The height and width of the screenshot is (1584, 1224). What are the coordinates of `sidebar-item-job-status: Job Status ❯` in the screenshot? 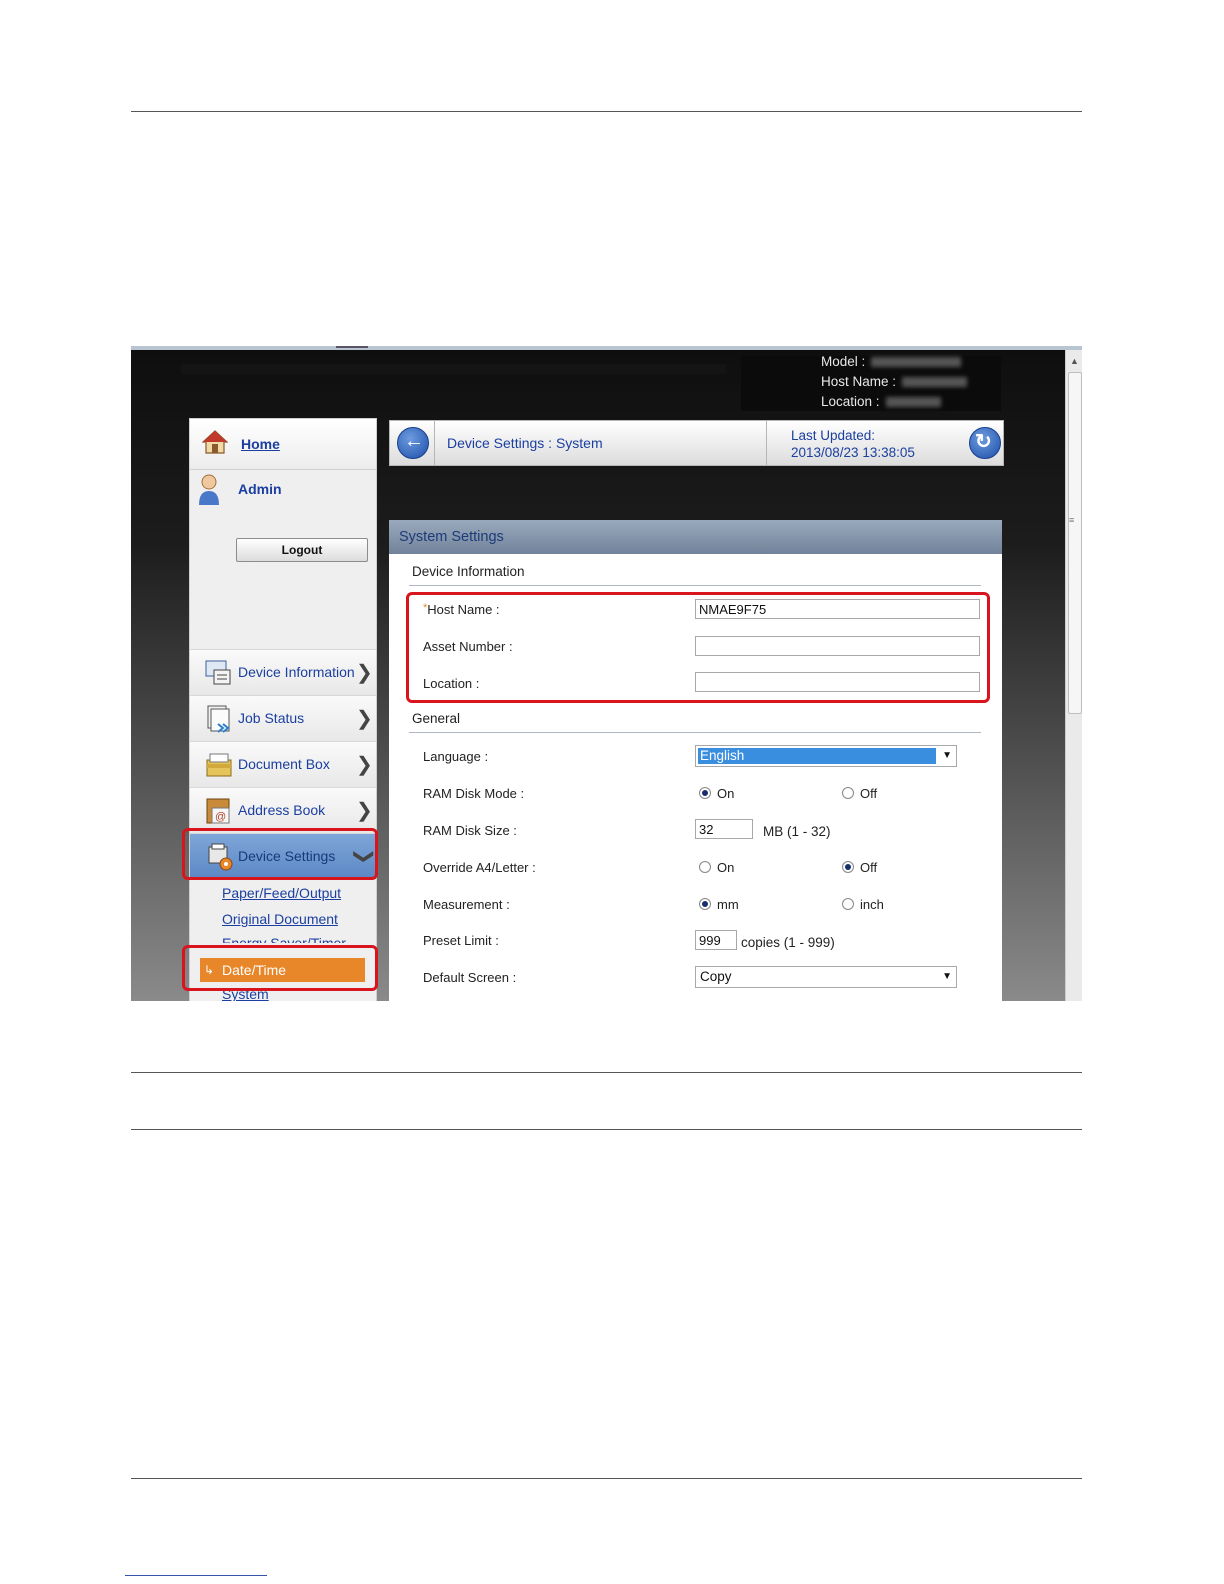 It's located at (283, 718).